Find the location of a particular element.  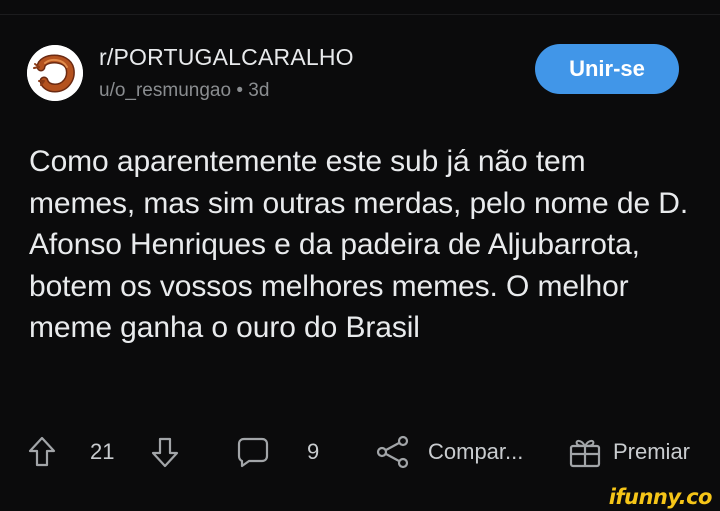

comments-button is located at coordinates (253, 452).